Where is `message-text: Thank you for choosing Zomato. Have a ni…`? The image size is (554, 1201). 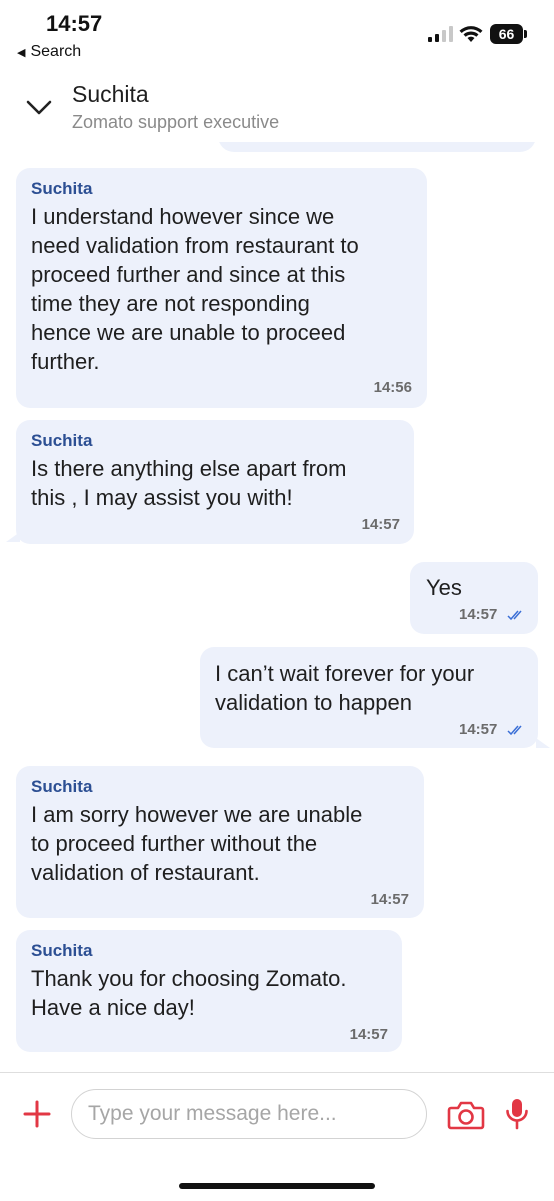
message-text: Thank you for choosing Zomato. Have a ni… is located at coordinates (189, 993).